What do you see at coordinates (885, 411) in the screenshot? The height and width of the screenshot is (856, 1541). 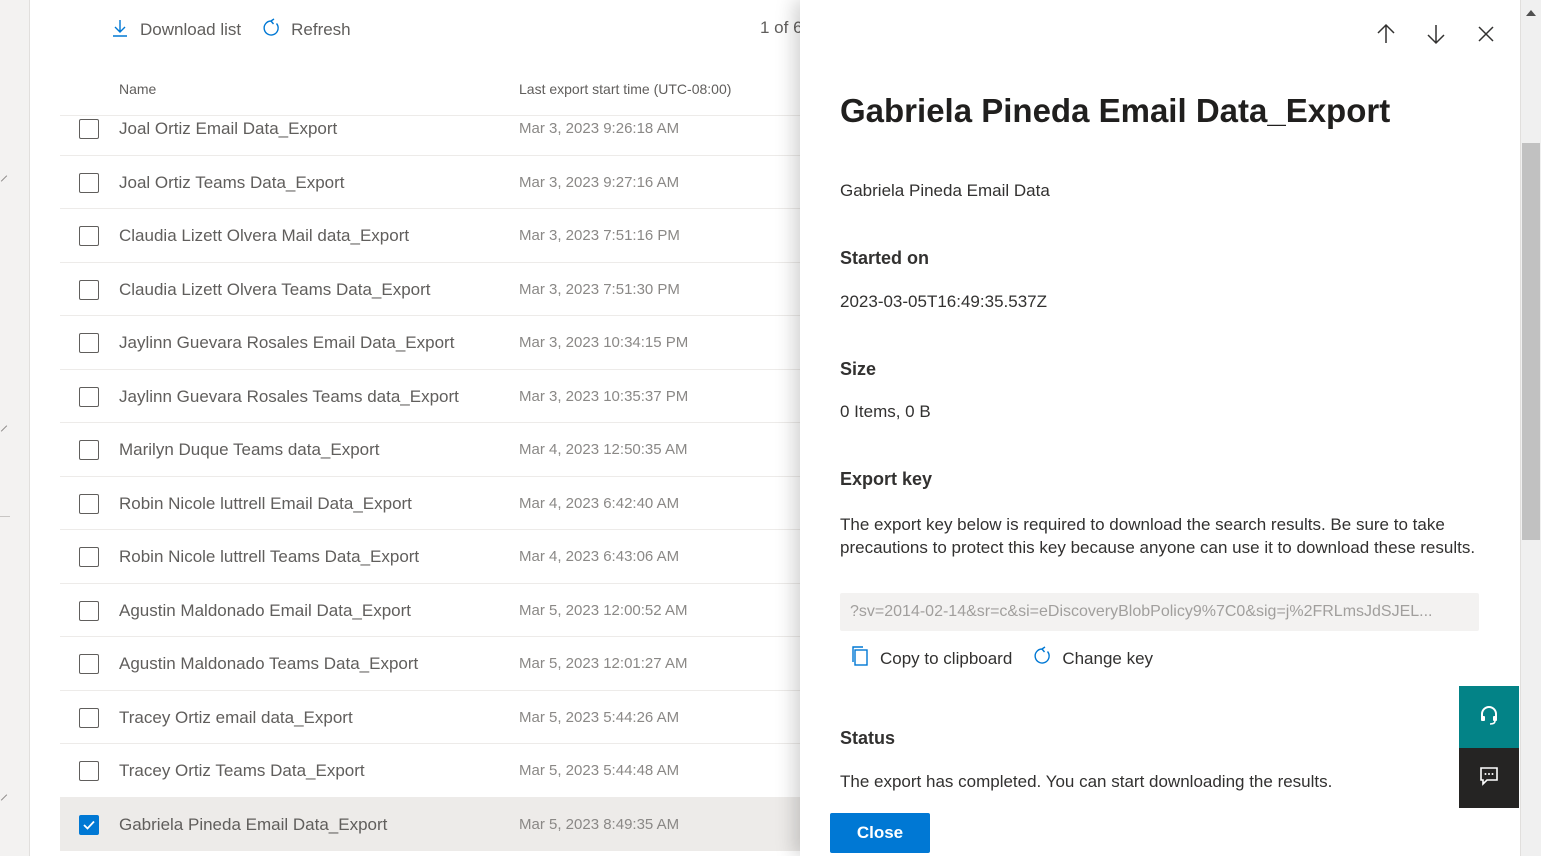 I see `size-value: 0 Items, 0 B` at bounding box center [885, 411].